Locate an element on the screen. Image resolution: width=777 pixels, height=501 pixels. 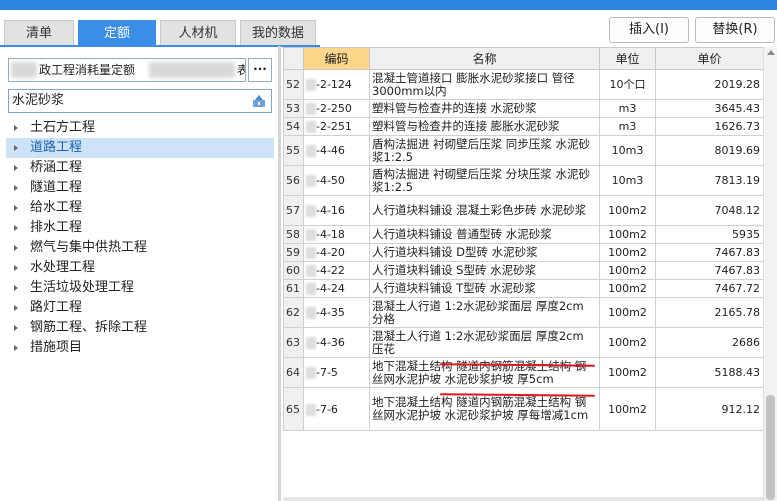
quota-name: 混凝土人行道 1:2水泥砂浆面层 厚度2cm 压花 is located at coordinates (484, 342).